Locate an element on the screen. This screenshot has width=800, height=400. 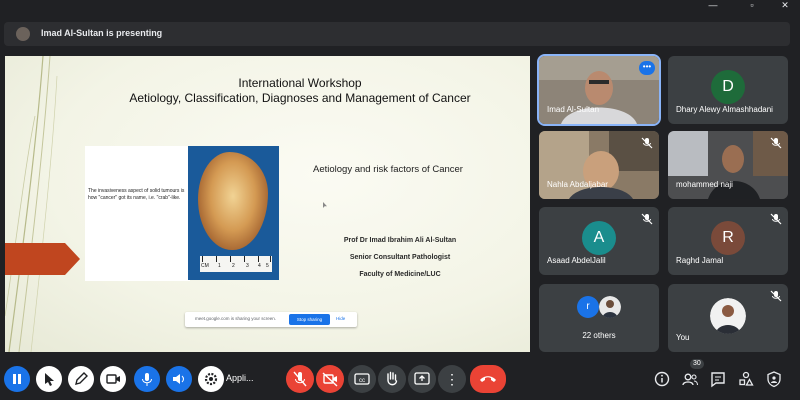
participant-tile: ••• Imad Al-Sultan is located at coordinates (599, 90).